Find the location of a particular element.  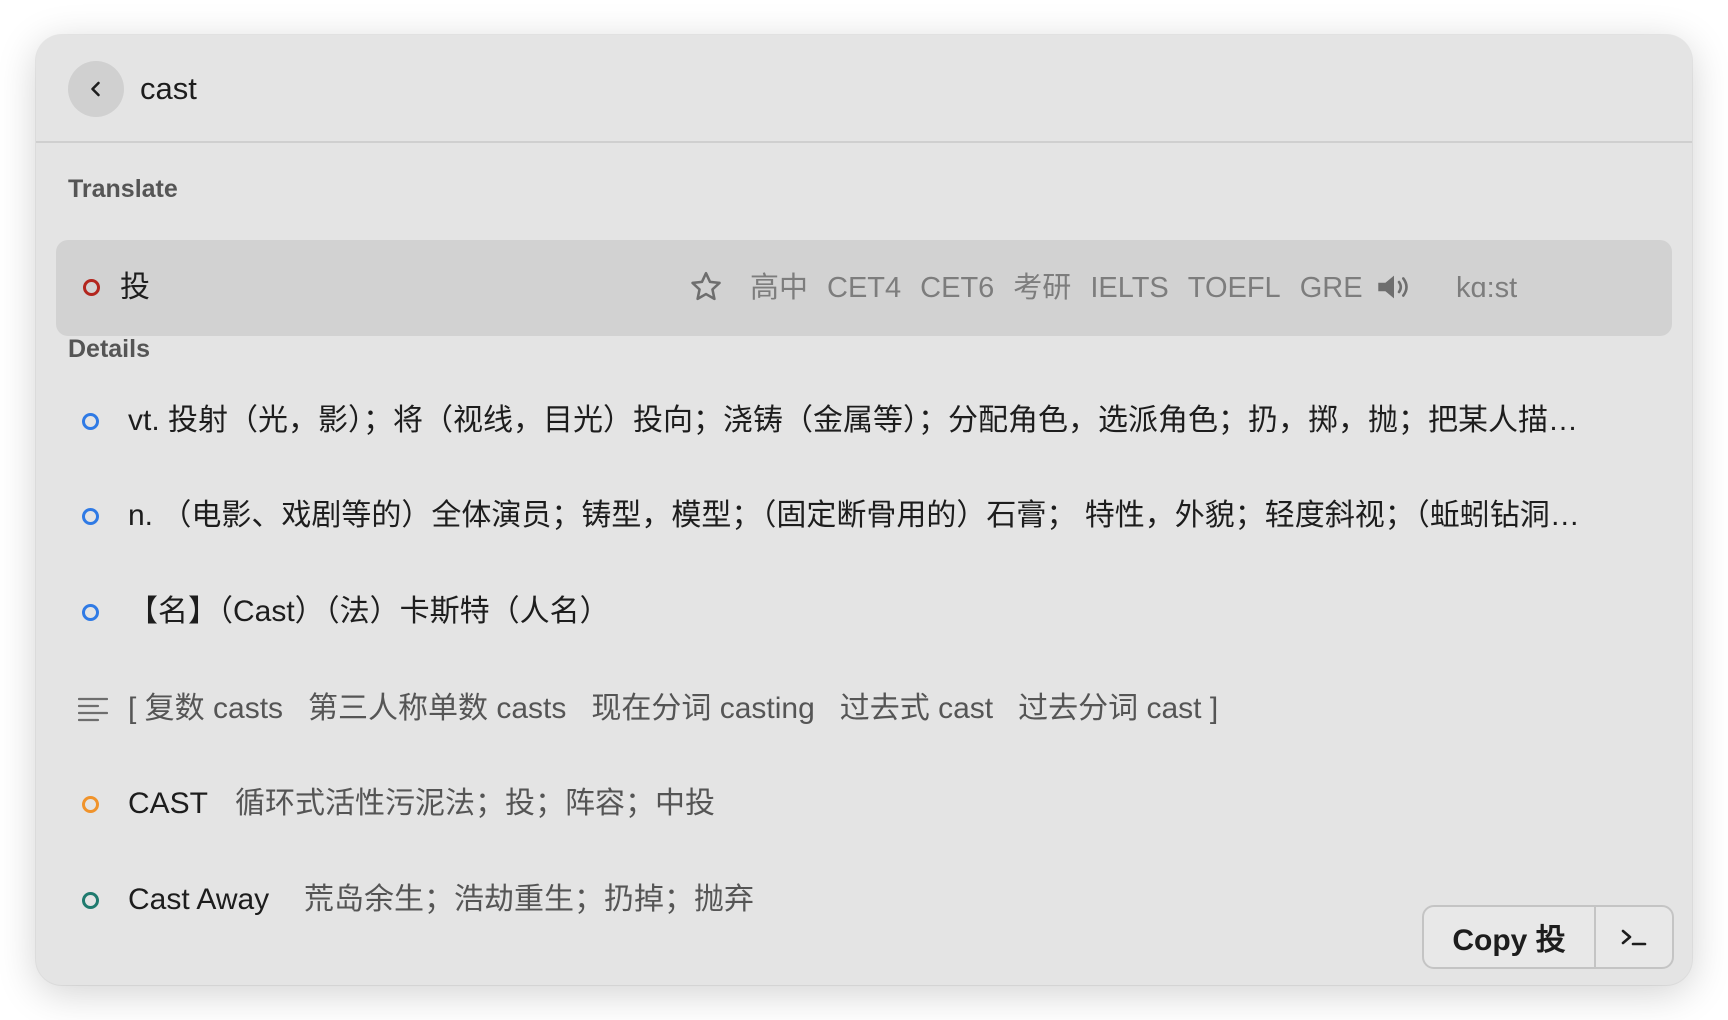

action-bar: Copy 投 is located at coordinates (1548, 937).